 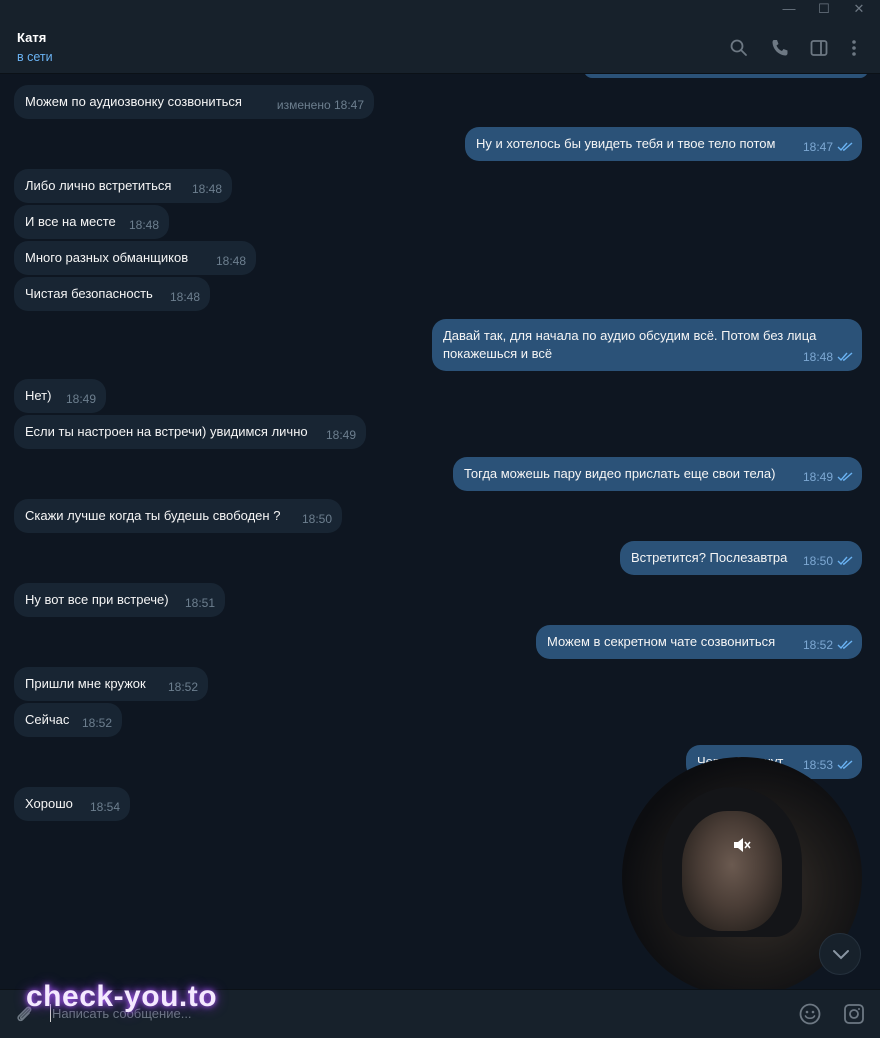 I want to click on message-time: 18:53, so click(x=817, y=765).